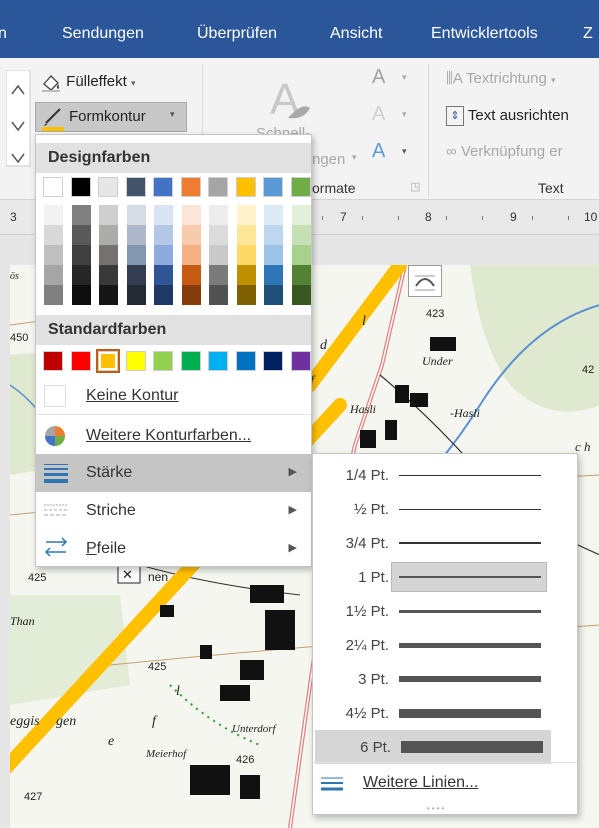 The width and height of the screenshot is (599, 828). What do you see at coordinates (445, 577) in the screenshot?
I see `weight-option: 1 Pt.` at bounding box center [445, 577].